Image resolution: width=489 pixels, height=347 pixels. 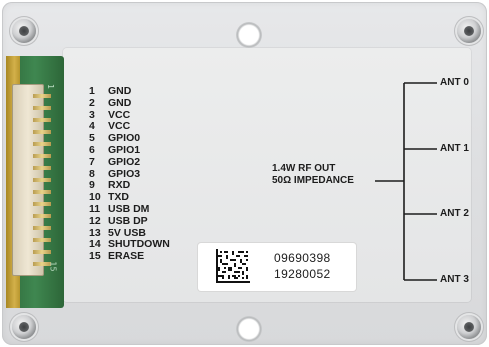 I want to click on antenna-label-2: ANT 2, so click(x=454, y=213).